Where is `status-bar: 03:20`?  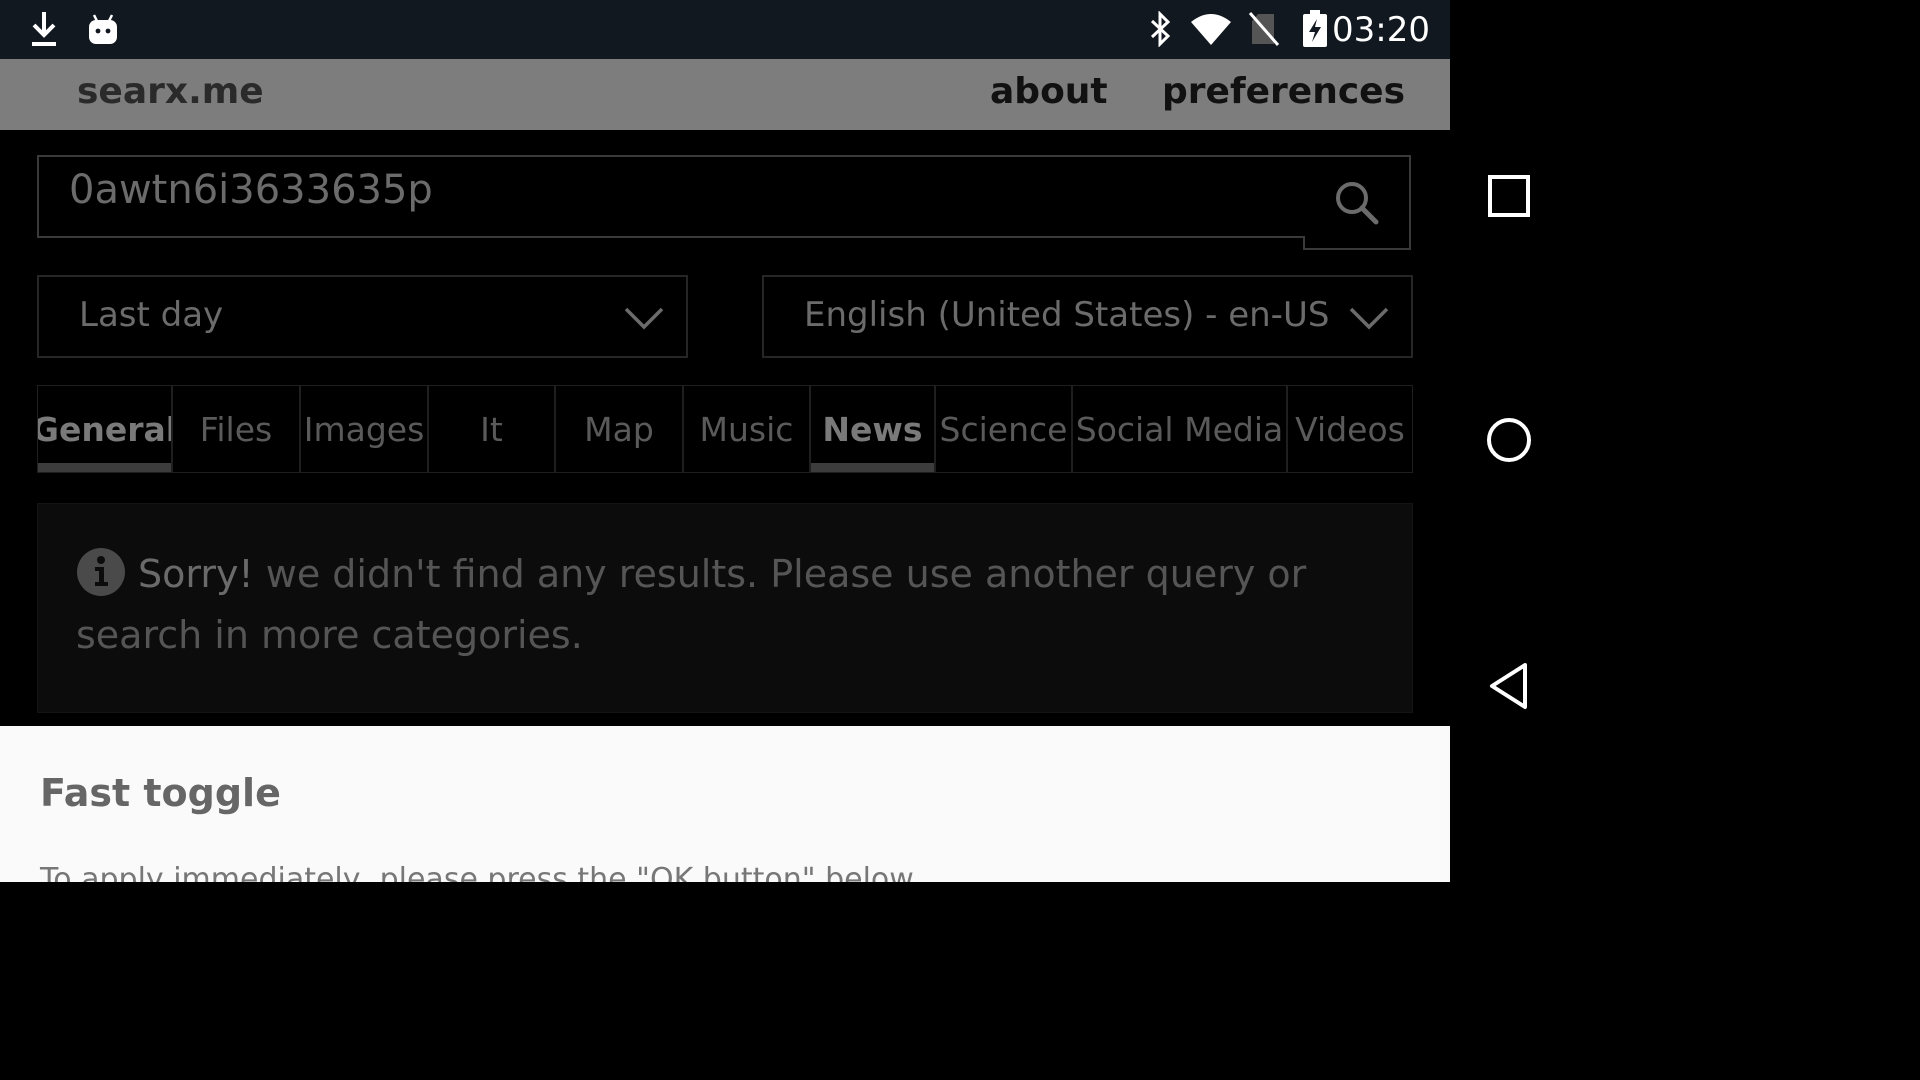
status-bar: 03:20 is located at coordinates (725, 29).